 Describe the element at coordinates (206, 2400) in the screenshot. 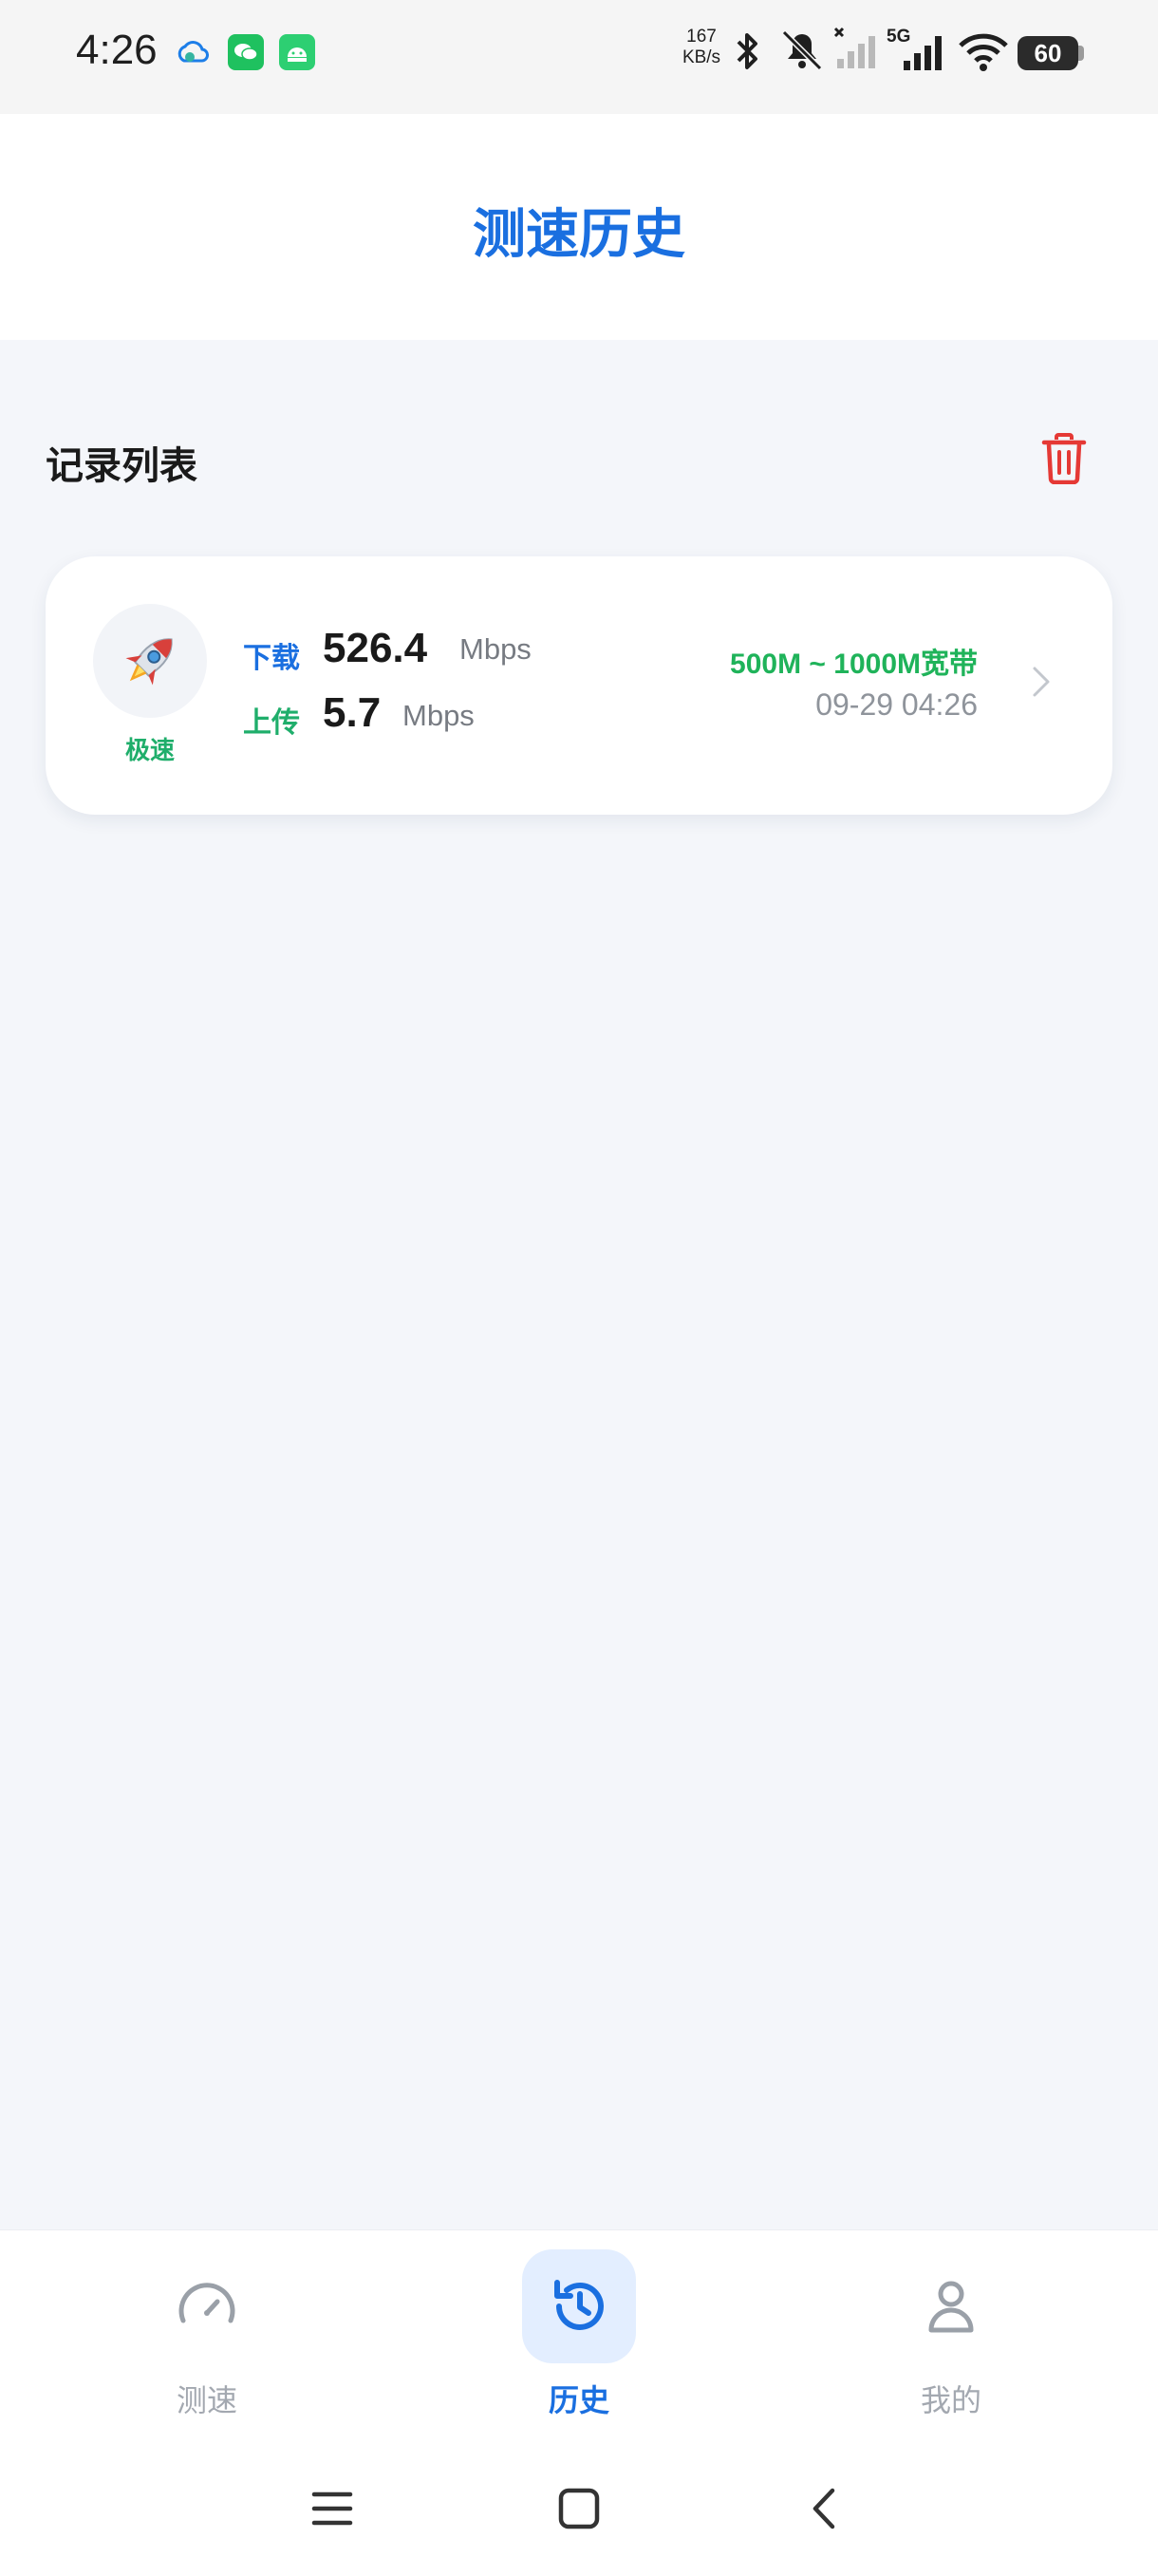

I see `tab-label: 测速` at that location.